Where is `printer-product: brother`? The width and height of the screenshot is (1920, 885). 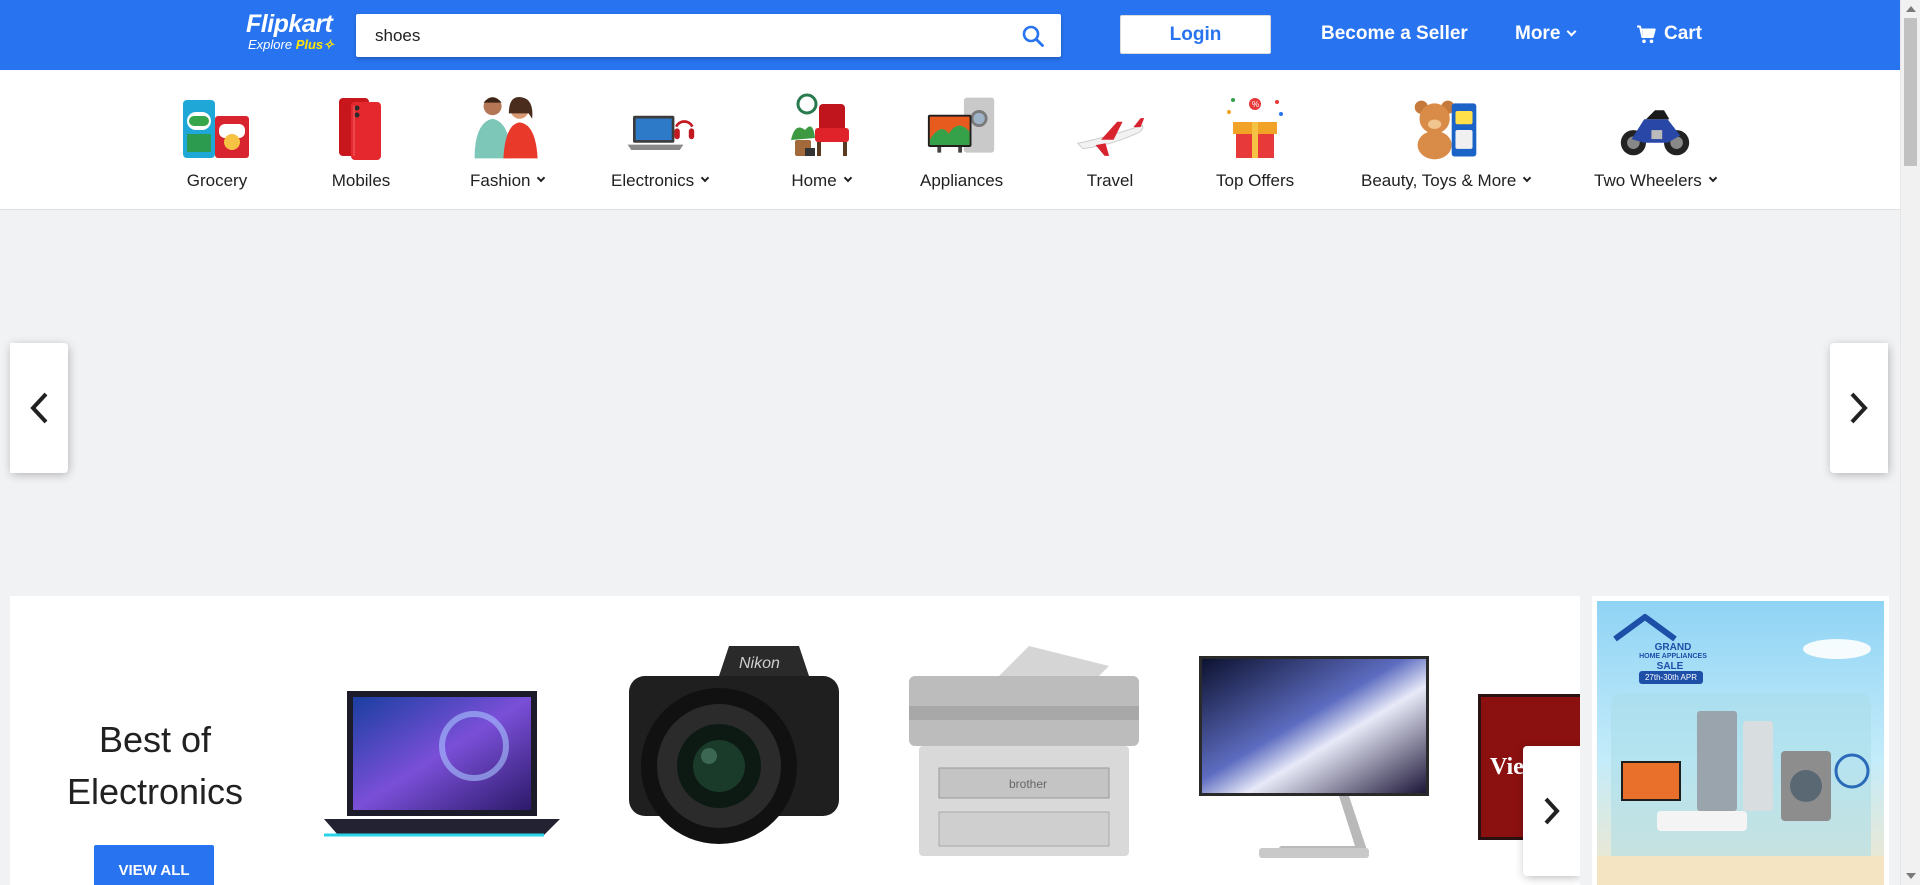 printer-product: brother is located at coordinates (1024, 751).